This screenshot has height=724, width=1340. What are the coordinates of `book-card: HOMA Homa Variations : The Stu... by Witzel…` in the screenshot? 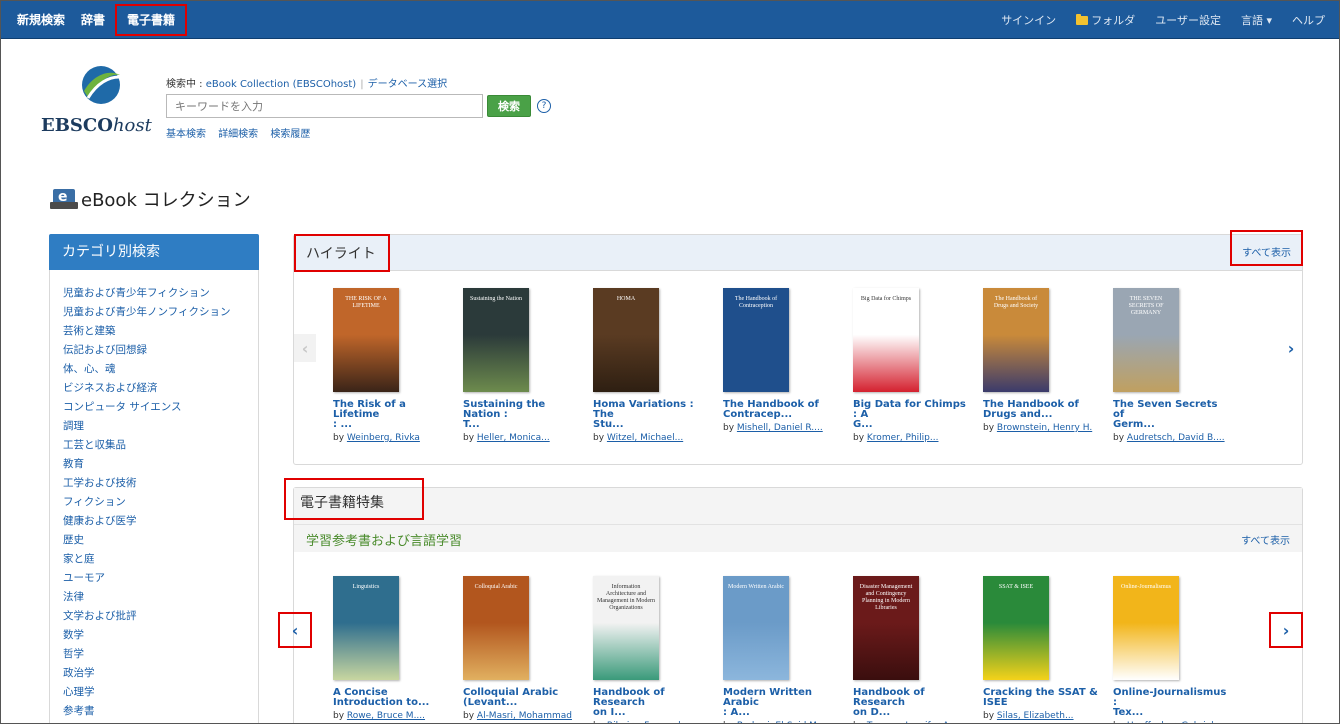 It's located at (652, 365).